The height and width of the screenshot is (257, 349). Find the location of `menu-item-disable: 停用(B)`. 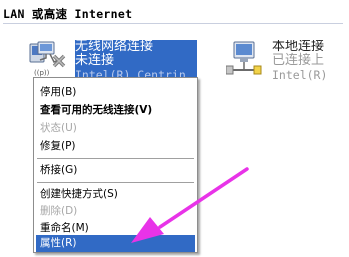

menu-item-disable: 停用(B) is located at coordinates (115, 92).